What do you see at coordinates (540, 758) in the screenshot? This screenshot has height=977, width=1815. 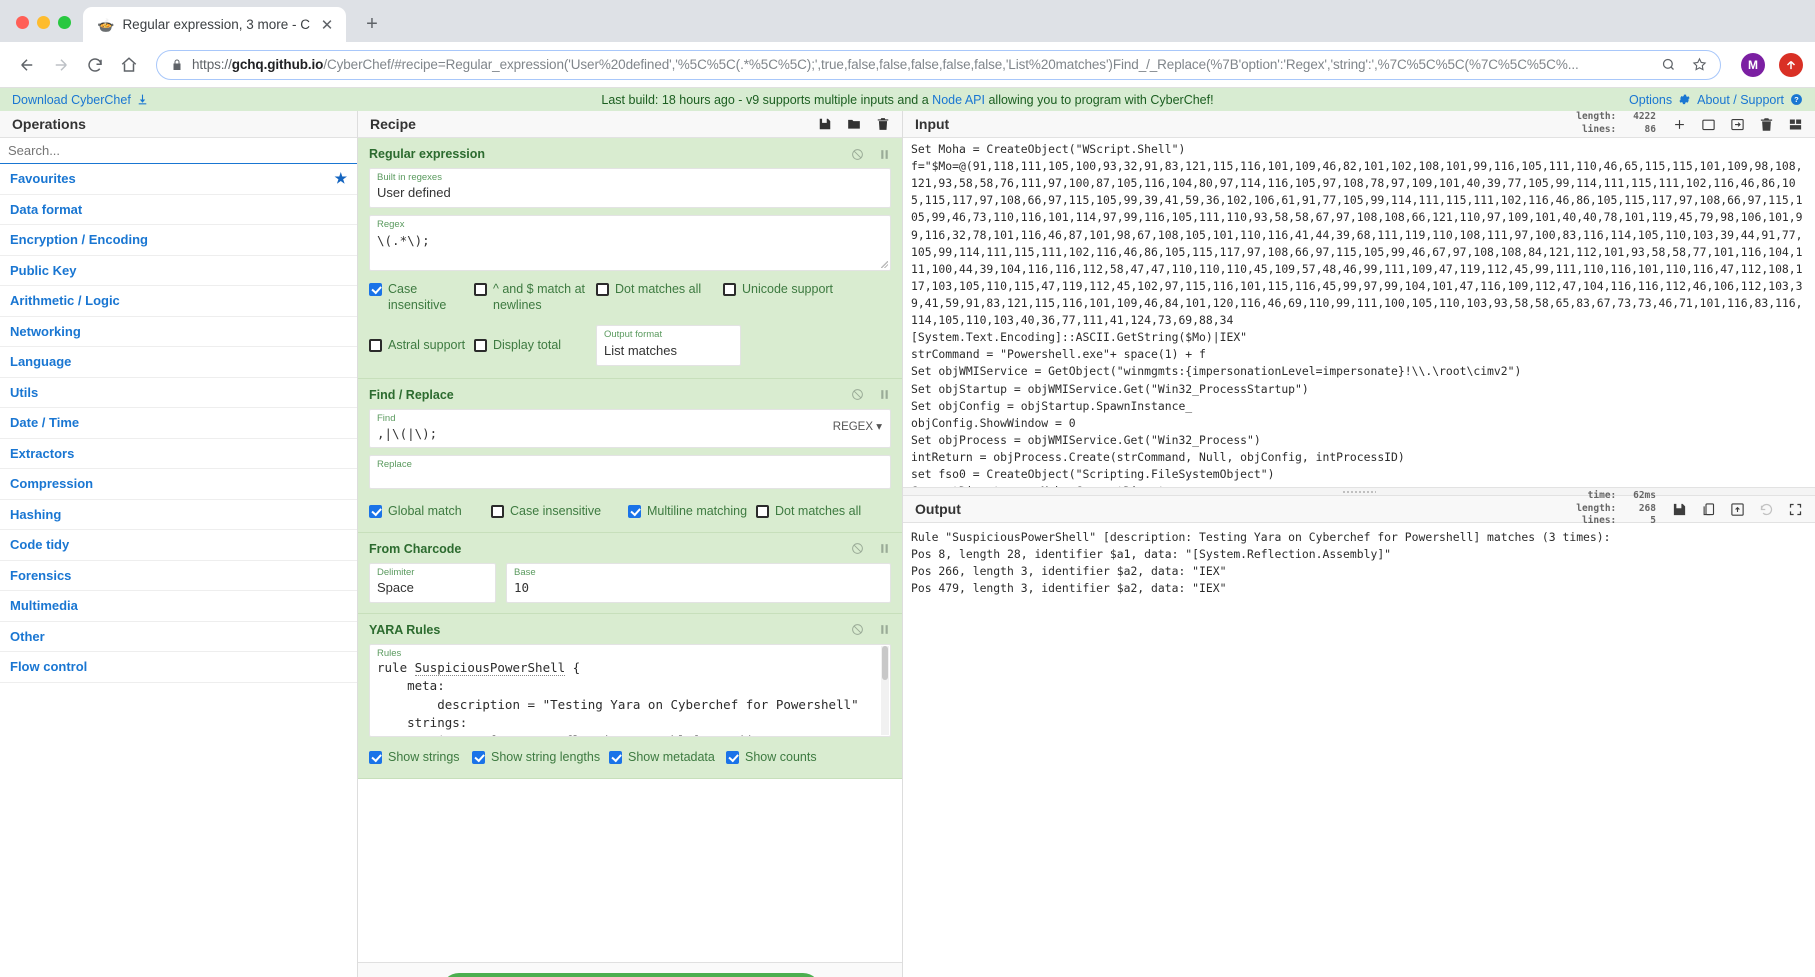 I see `checkbox-show-string-lengths: Show string lengths` at bounding box center [540, 758].